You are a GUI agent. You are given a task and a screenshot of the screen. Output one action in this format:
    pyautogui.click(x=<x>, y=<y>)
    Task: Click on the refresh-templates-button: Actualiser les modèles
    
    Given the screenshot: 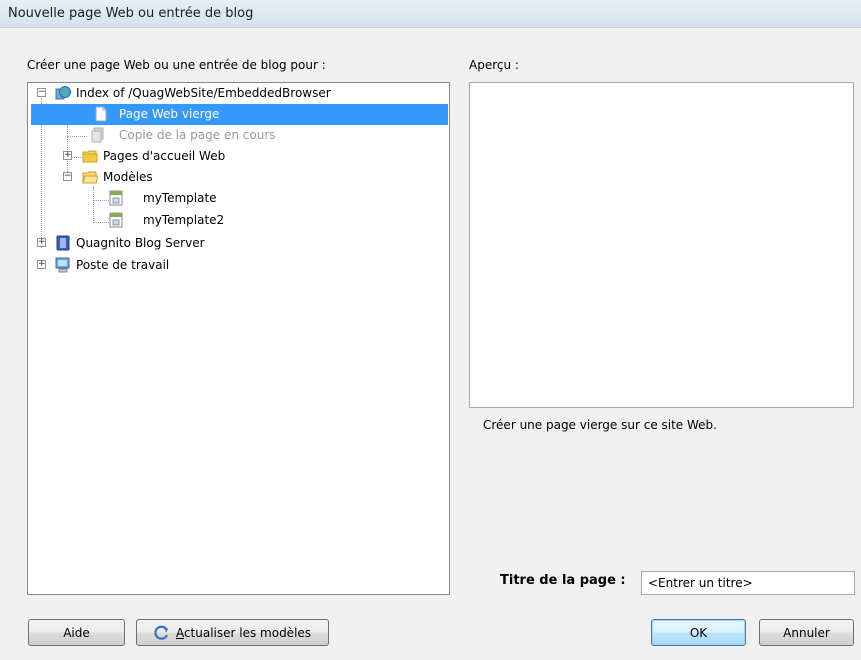 What is the action you would take?
    pyautogui.click(x=232, y=632)
    